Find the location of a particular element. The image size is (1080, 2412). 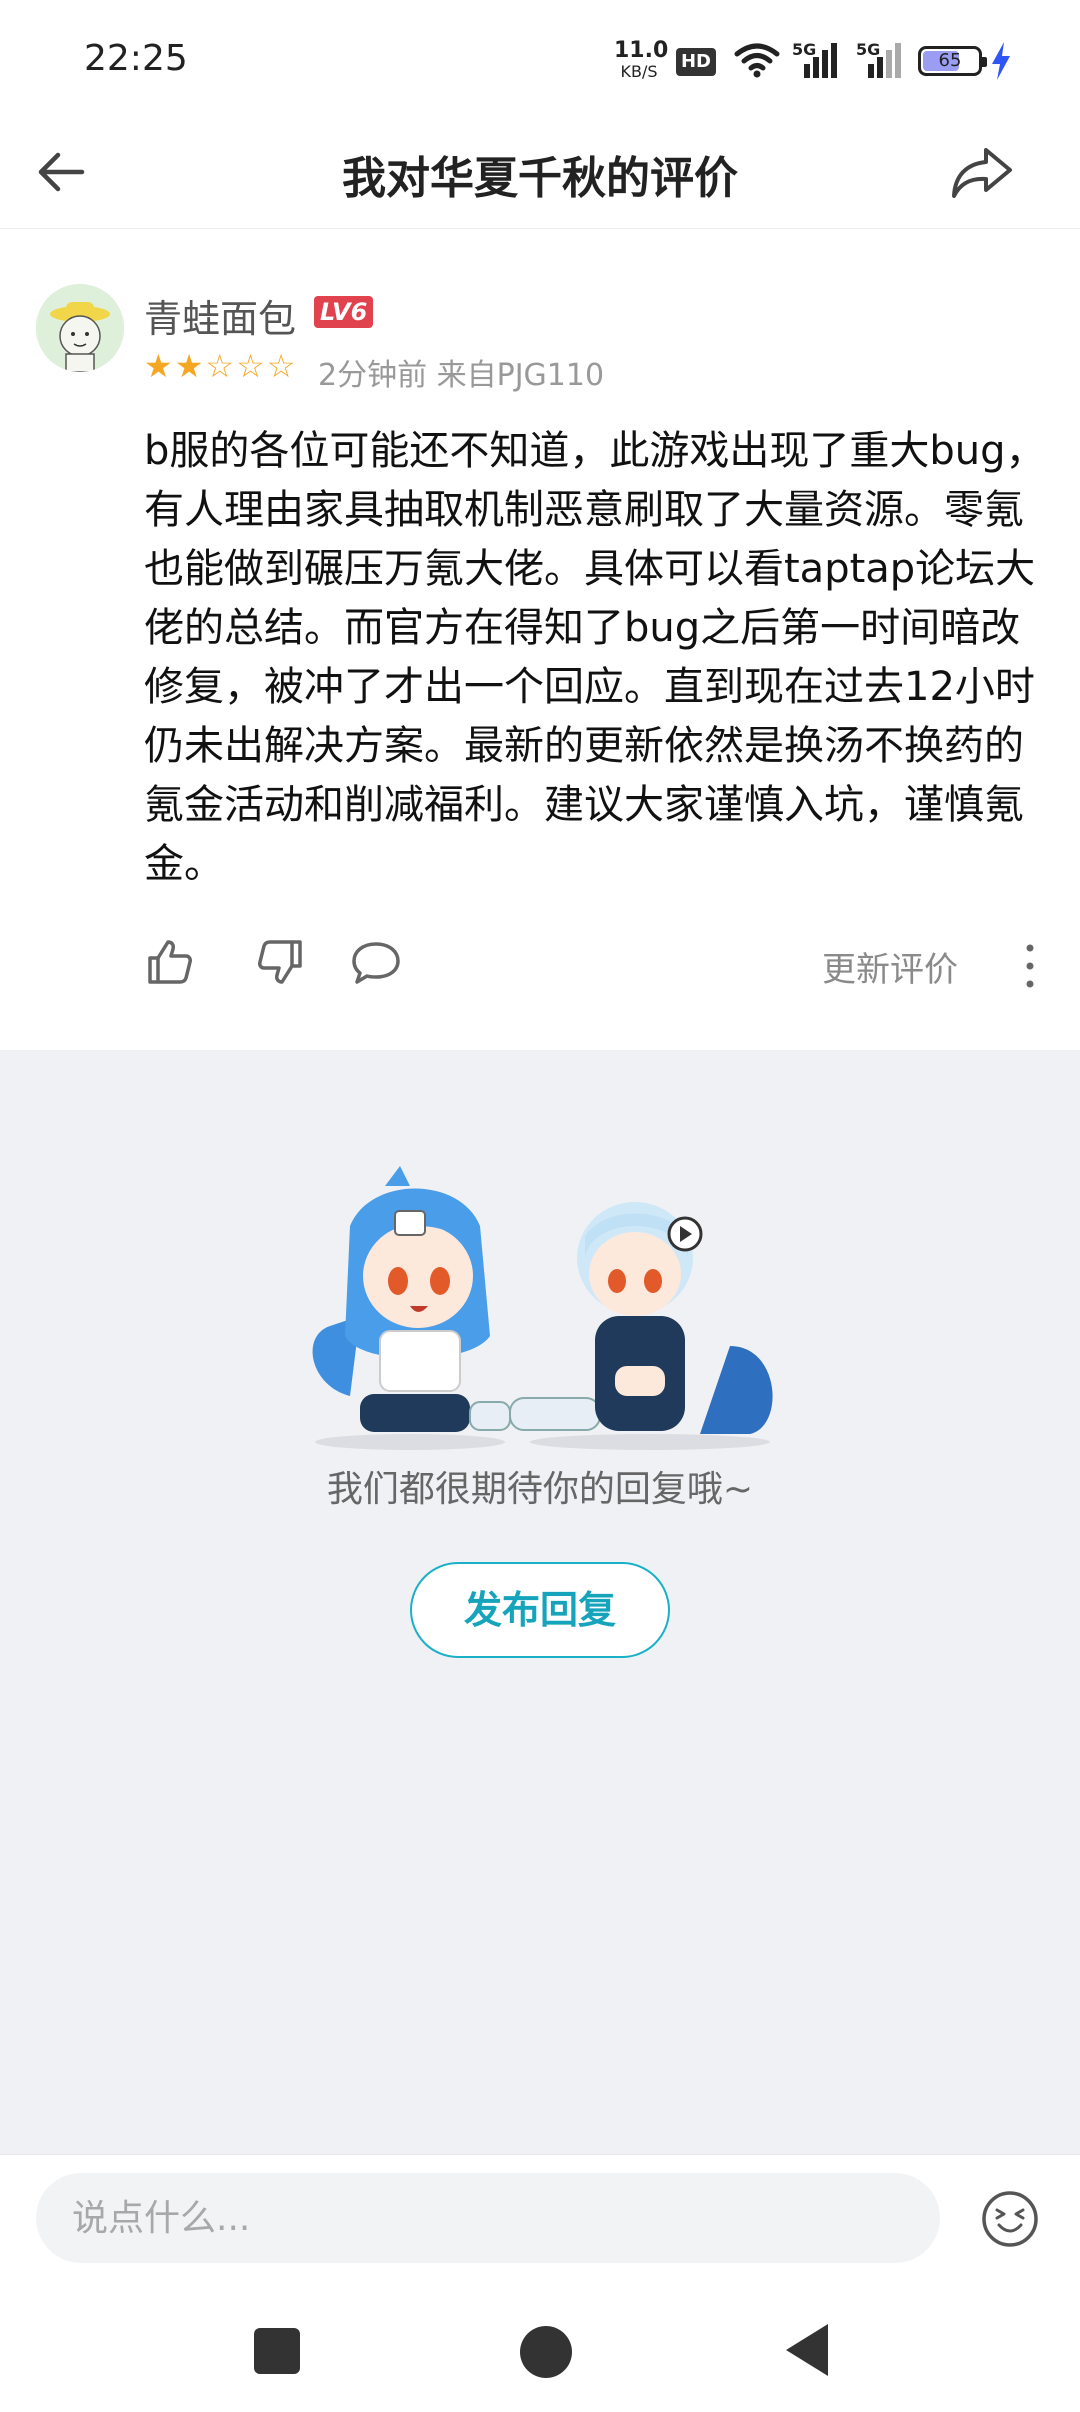

system-nav-bar is located at coordinates (540, 2342).